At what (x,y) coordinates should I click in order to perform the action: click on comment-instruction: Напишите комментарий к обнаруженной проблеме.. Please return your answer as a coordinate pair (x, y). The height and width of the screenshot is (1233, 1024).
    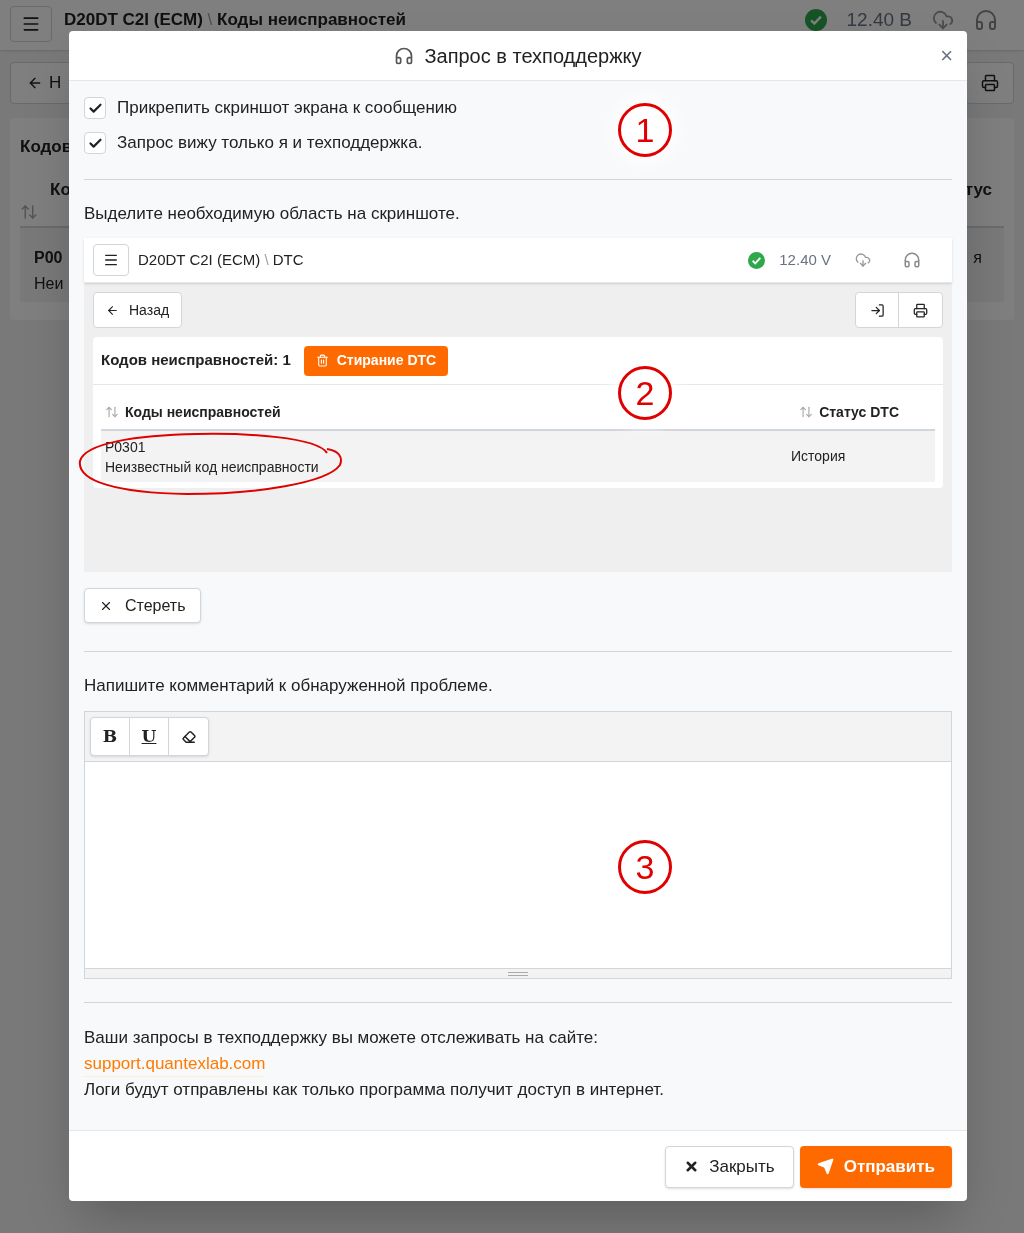
    Looking at the image, I should click on (289, 686).